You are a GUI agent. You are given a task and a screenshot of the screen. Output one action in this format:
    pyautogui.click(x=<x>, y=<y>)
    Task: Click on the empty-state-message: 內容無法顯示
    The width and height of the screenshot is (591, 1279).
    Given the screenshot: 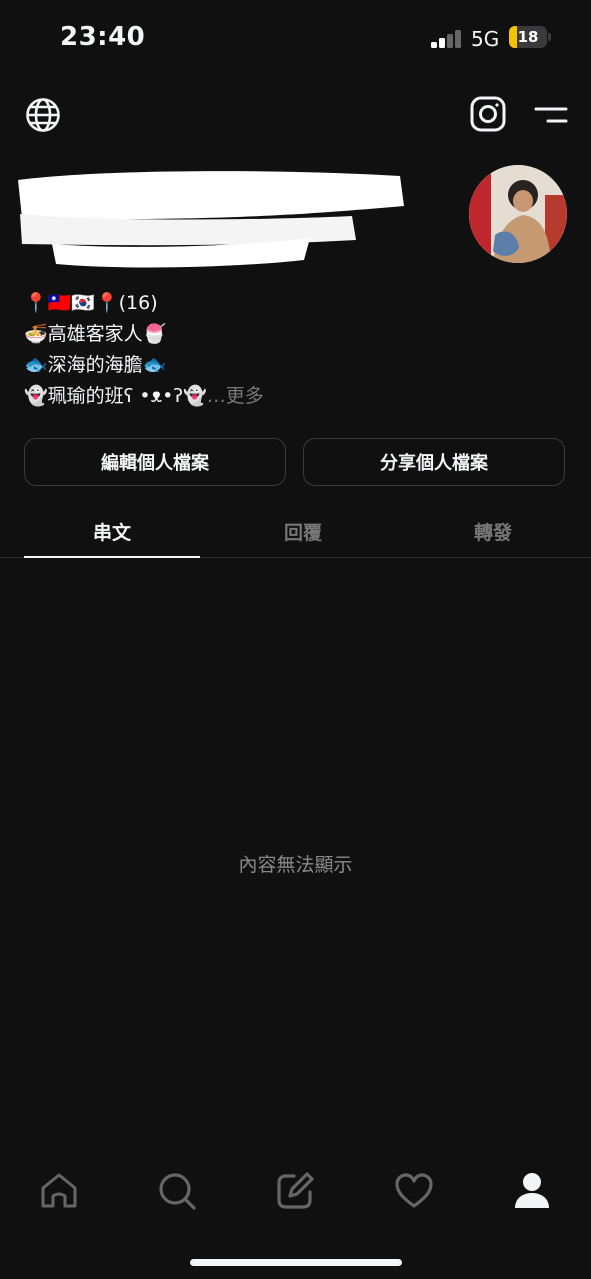 What is the action you would take?
    pyautogui.click(x=295, y=865)
    